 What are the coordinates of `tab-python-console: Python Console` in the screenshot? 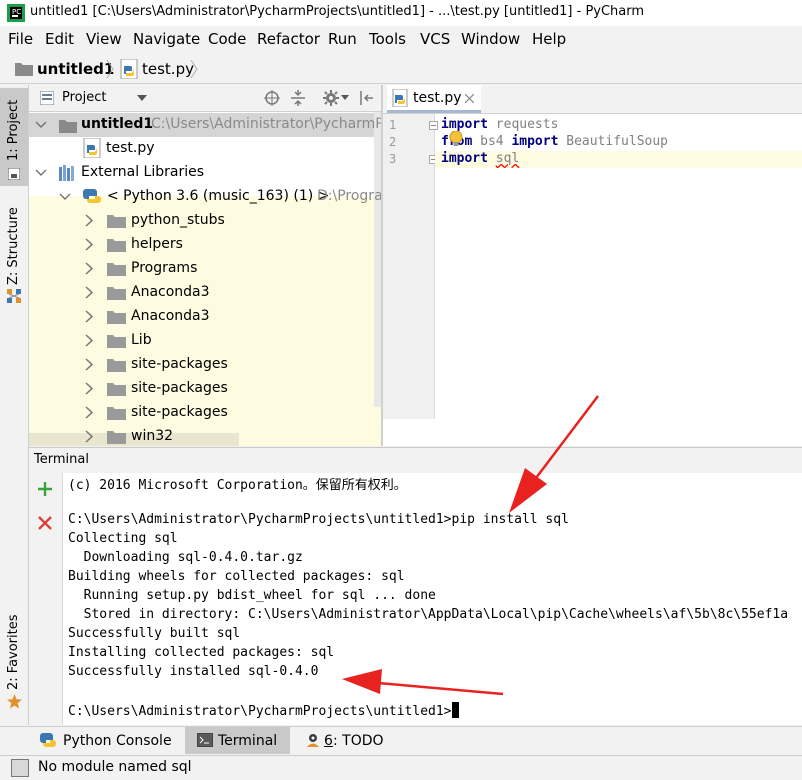 It's located at (109, 740).